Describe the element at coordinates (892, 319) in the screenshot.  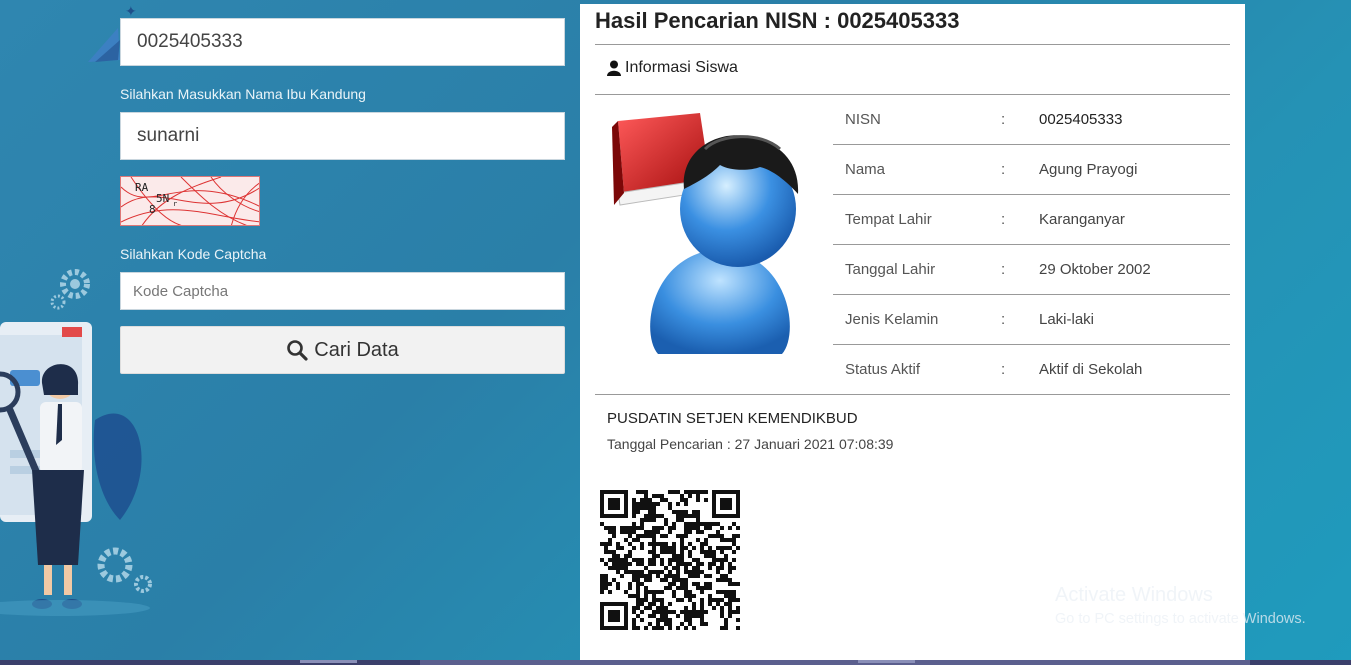
I see `info-key: Jenis Kelamin` at that location.